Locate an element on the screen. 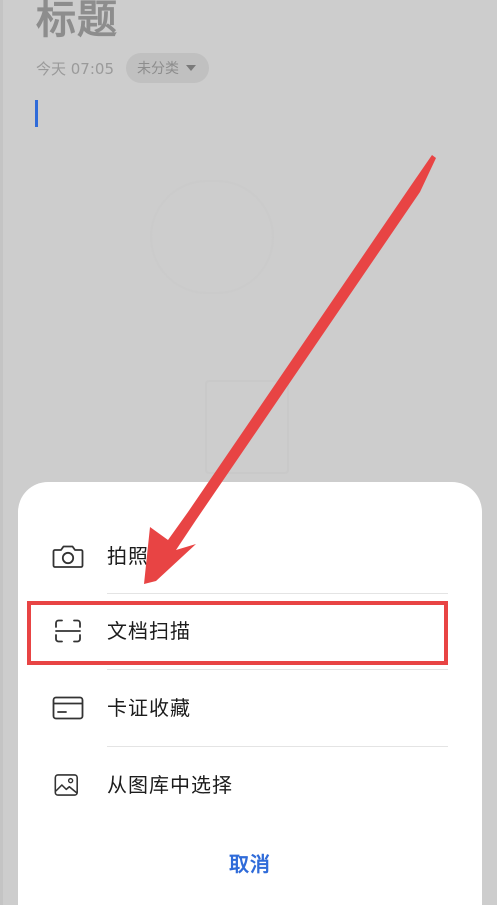 This screenshot has width=497, height=905. text-cursor is located at coordinates (36, 113).